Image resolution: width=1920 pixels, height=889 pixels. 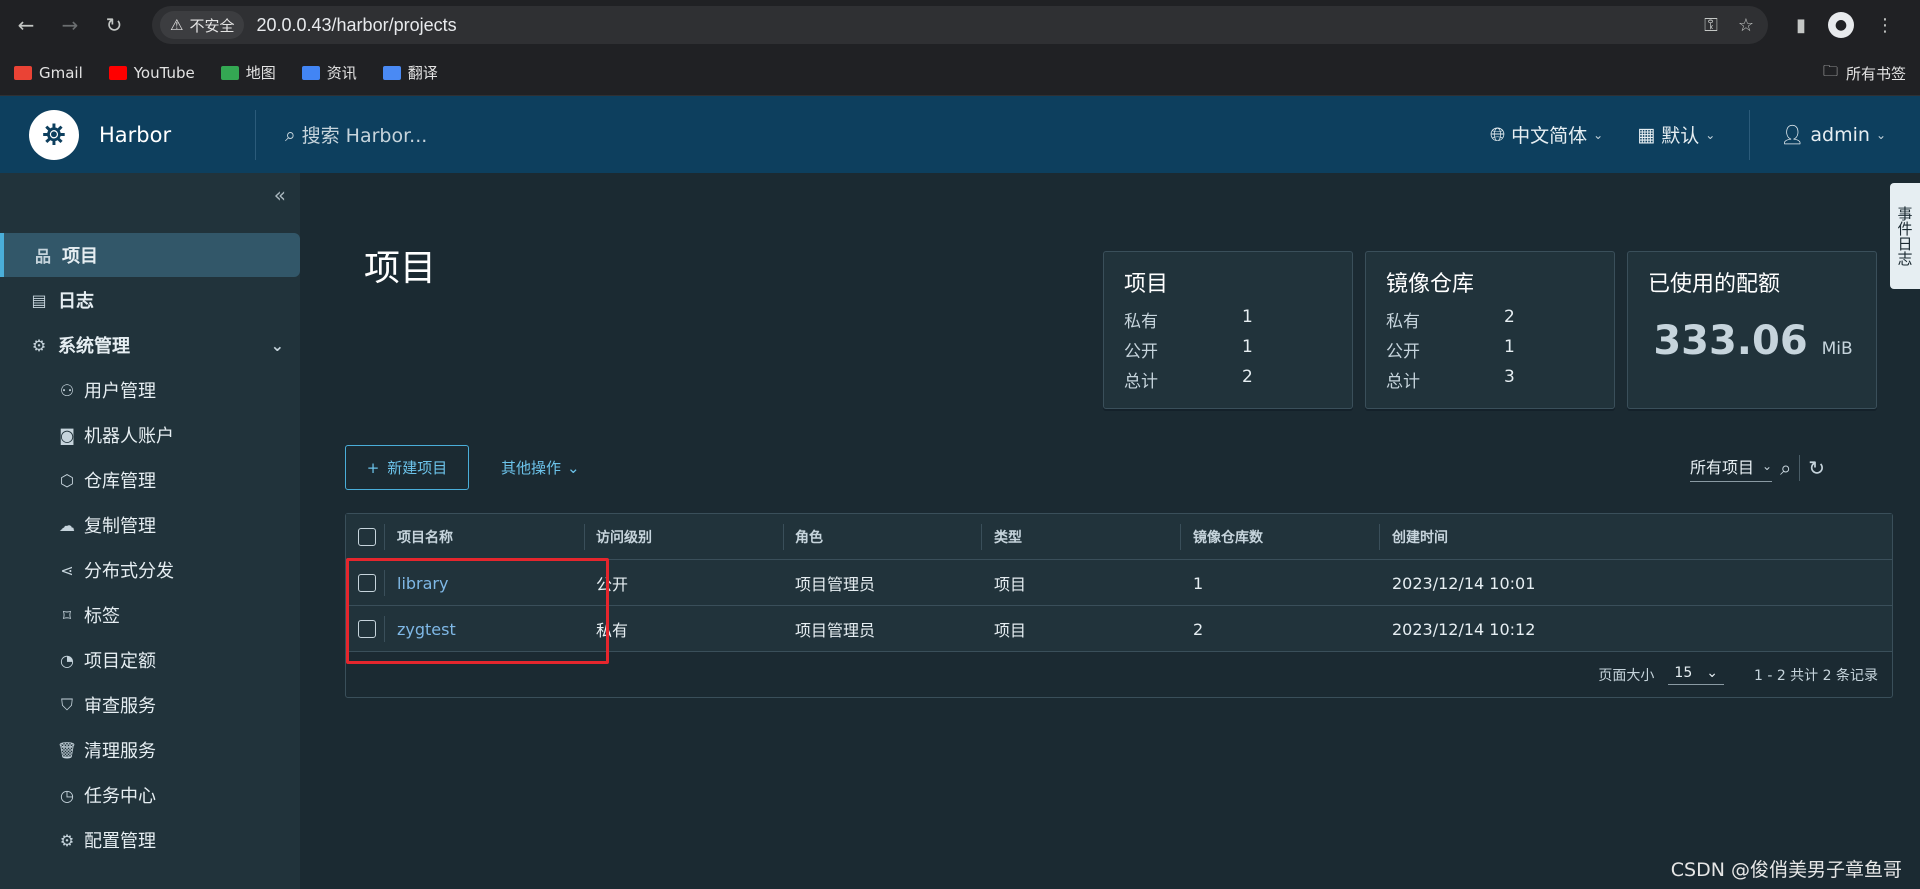 What do you see at coordinates (1420, 537) in the screenshot?
I see `column-header: 创建时间` at bounding box center [1420, 537].